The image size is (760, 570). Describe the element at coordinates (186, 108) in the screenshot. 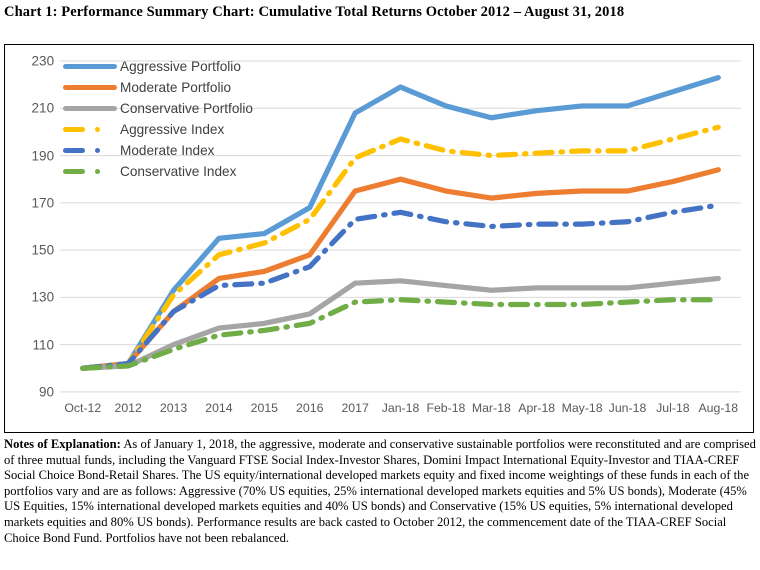

I see `legend-label: Conservative Portfolio` at that location.